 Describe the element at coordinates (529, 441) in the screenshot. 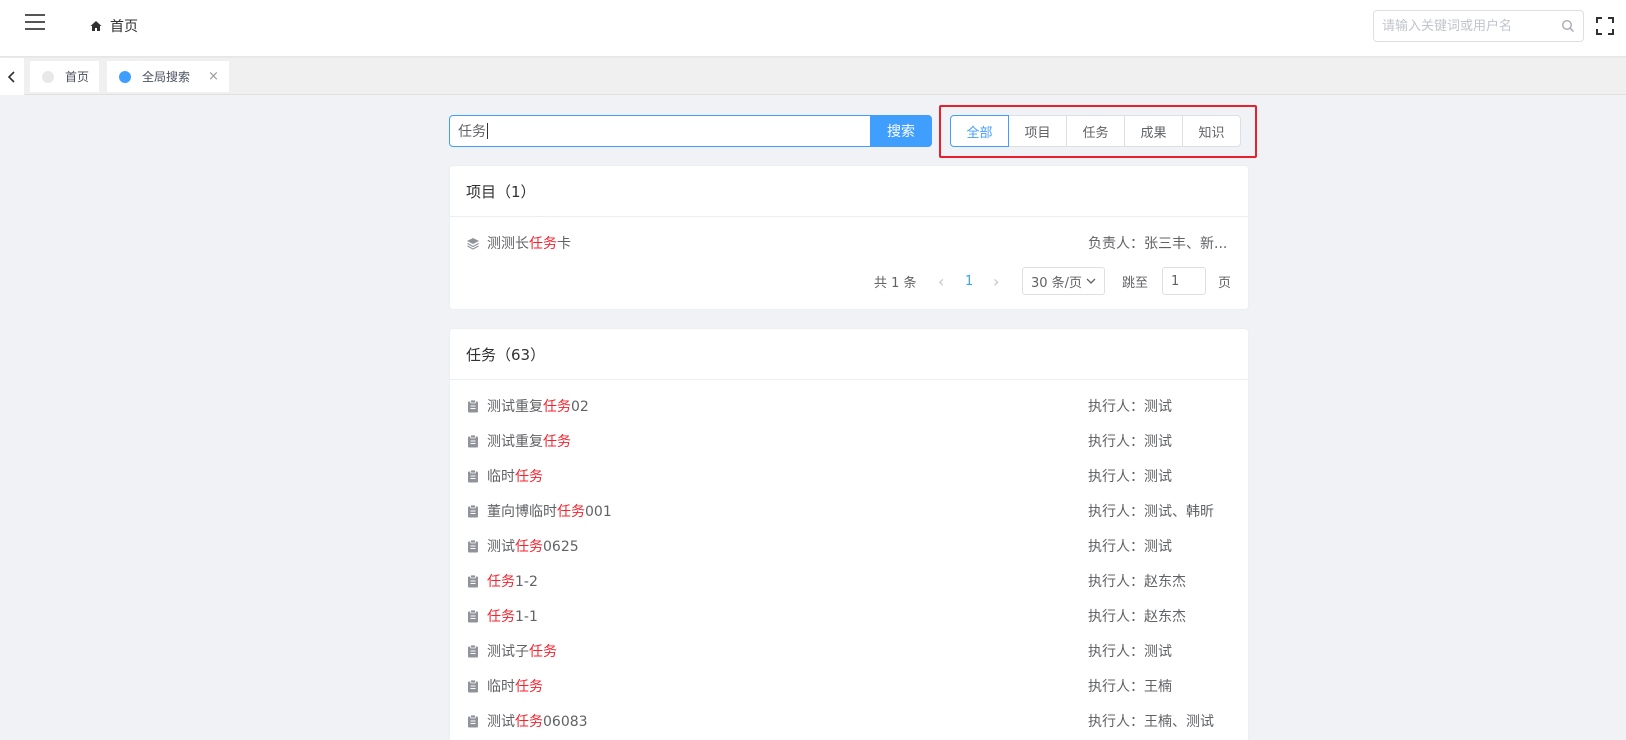

I see `item-title: 测试重复任务` at that location.